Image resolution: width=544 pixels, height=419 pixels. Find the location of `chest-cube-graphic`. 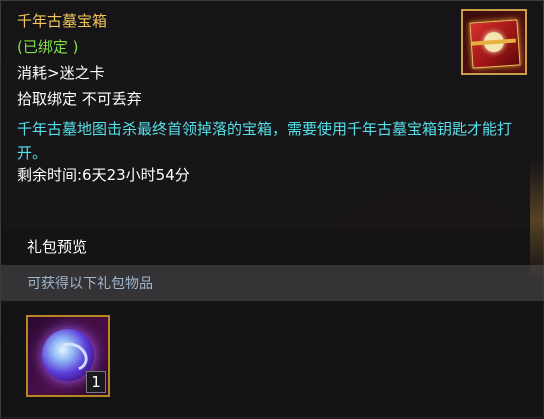

chest-cube-graphic is located at coordinates (495, 44).